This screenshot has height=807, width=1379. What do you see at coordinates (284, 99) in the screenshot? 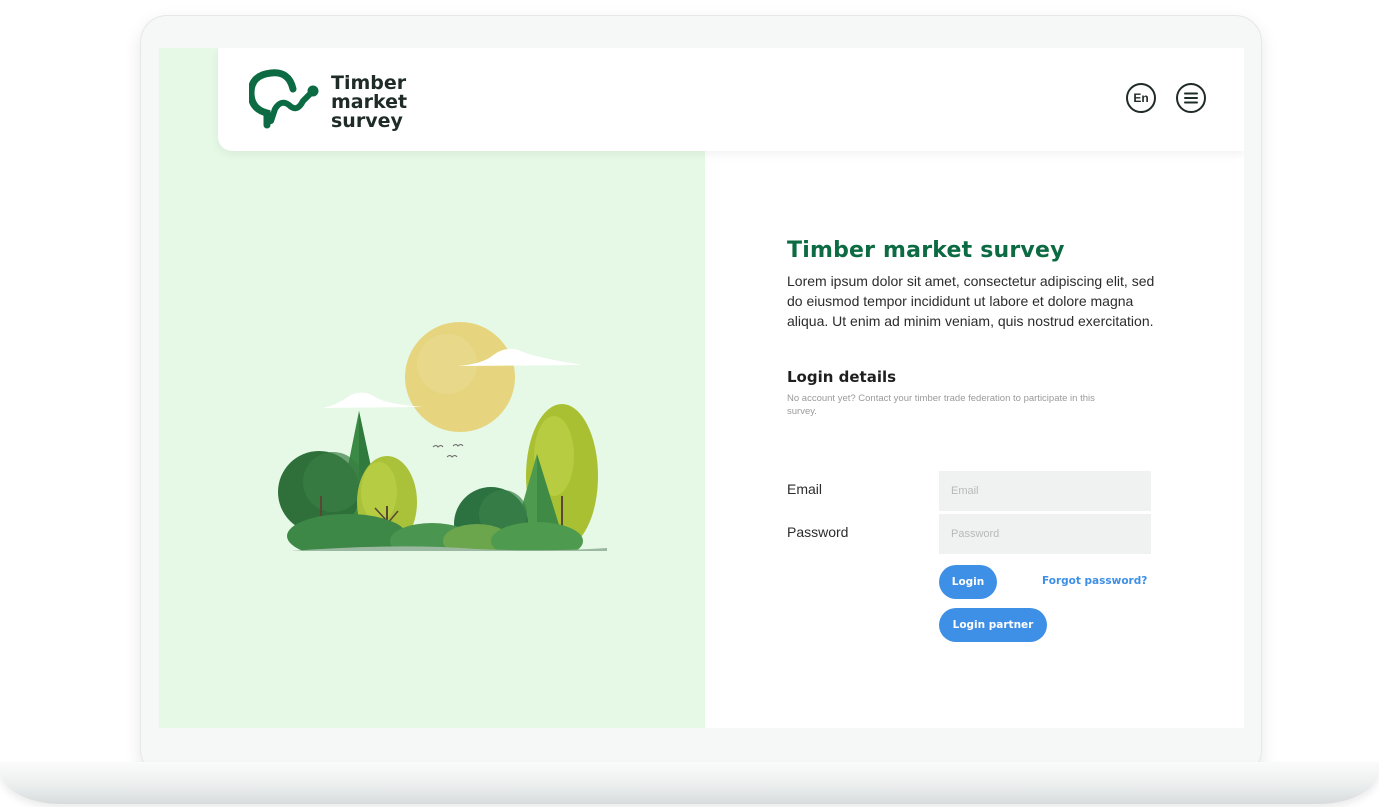
I see `logo-icon` at bounding box center [284, 99].